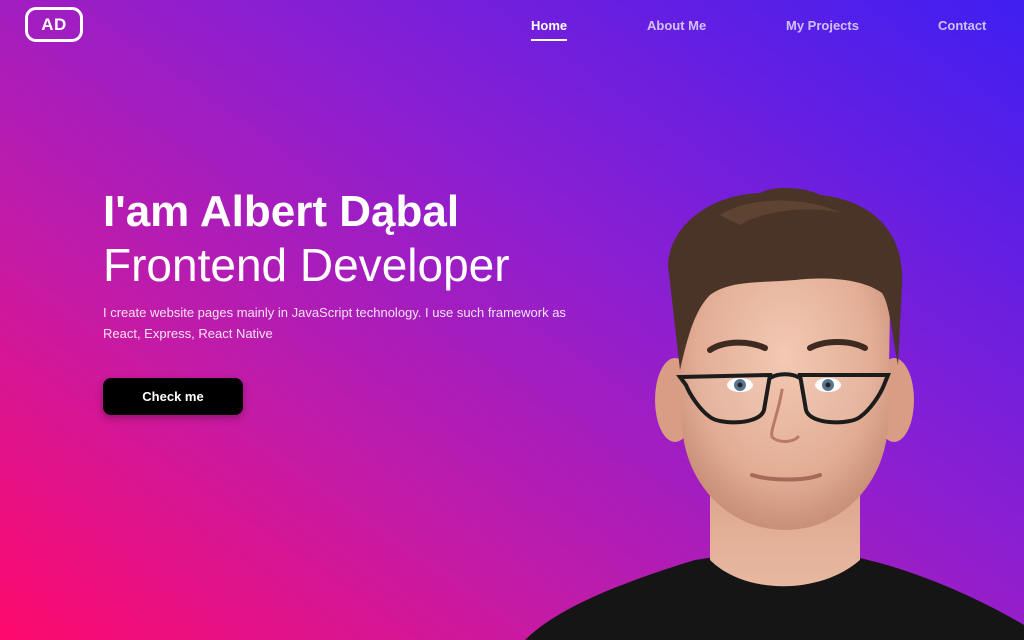  Describe the element at coordinates (549, 29) in the screenshot. I see `nav-home: Home` at that location.